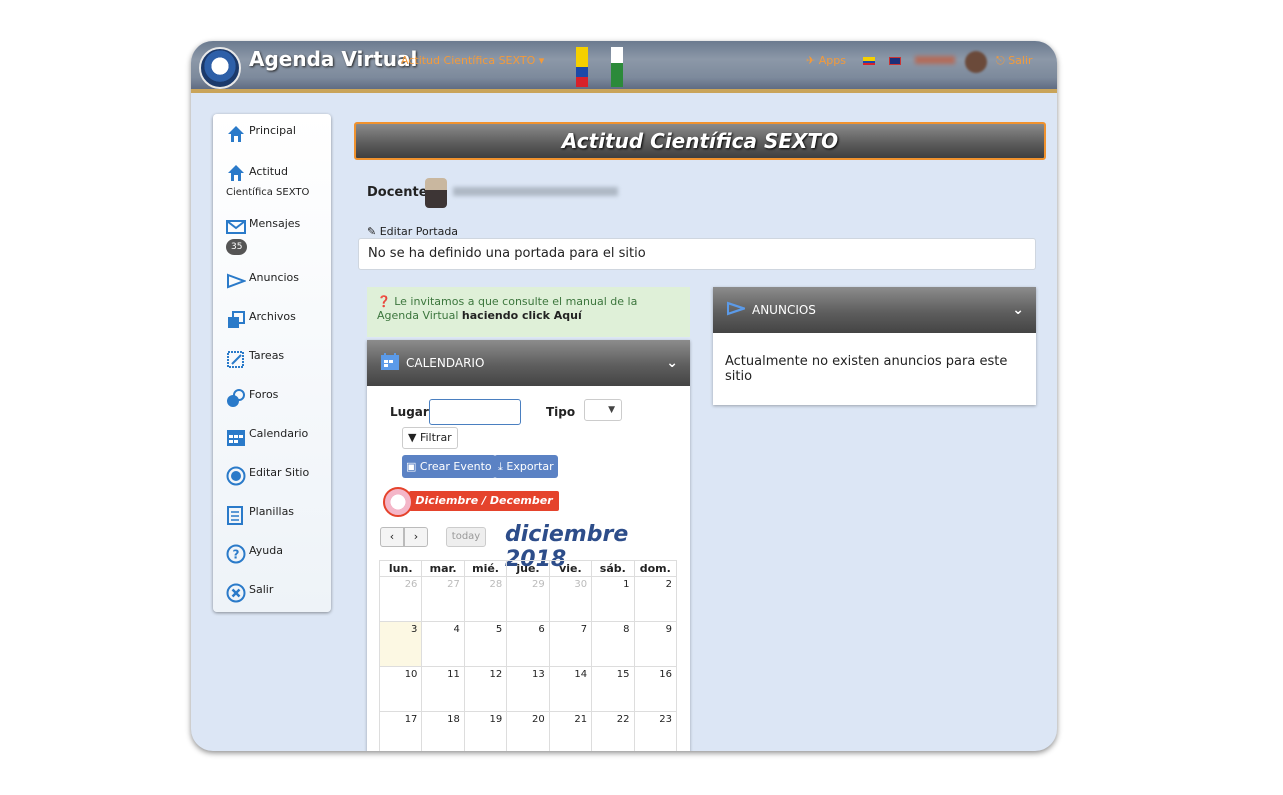  Describe the element at coordinates (613, 599) in the screenshot. I see `calendar-day: 1` at that location.